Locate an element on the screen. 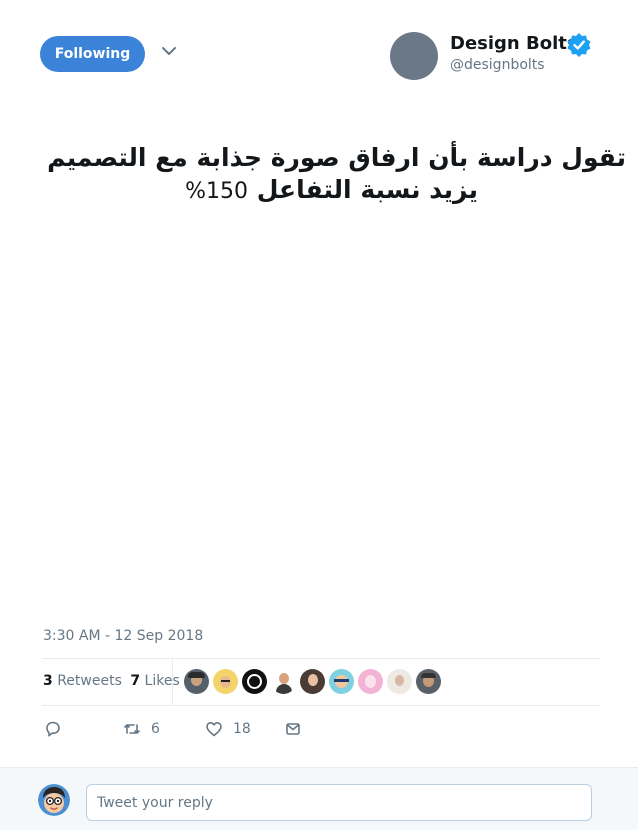 The width and height of the screenshot is (638, 830). following-button: Following is located at coordinates (92, 54).